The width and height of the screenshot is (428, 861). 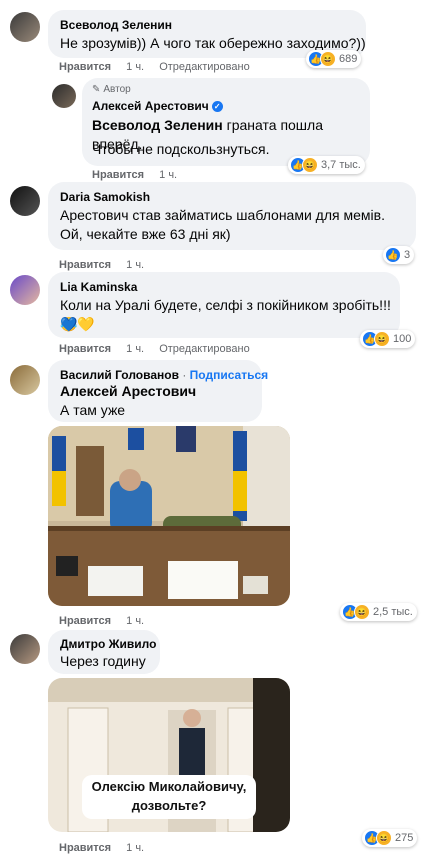 What do you see at coordinates (108, 644) in the screenshot?
I see `comment-author: Дмитро Живило` at bounding box center [108, 644].